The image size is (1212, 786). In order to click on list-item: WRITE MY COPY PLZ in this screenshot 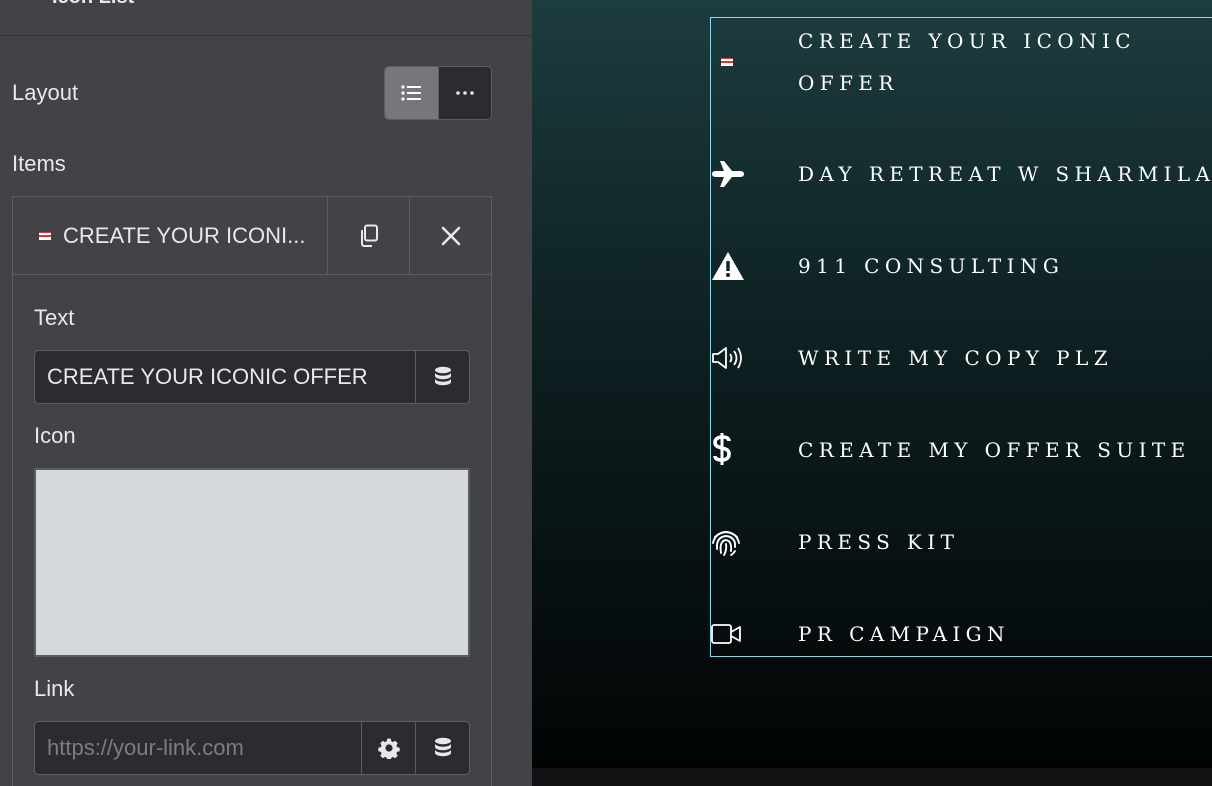, I will do `click(961, 358)`.